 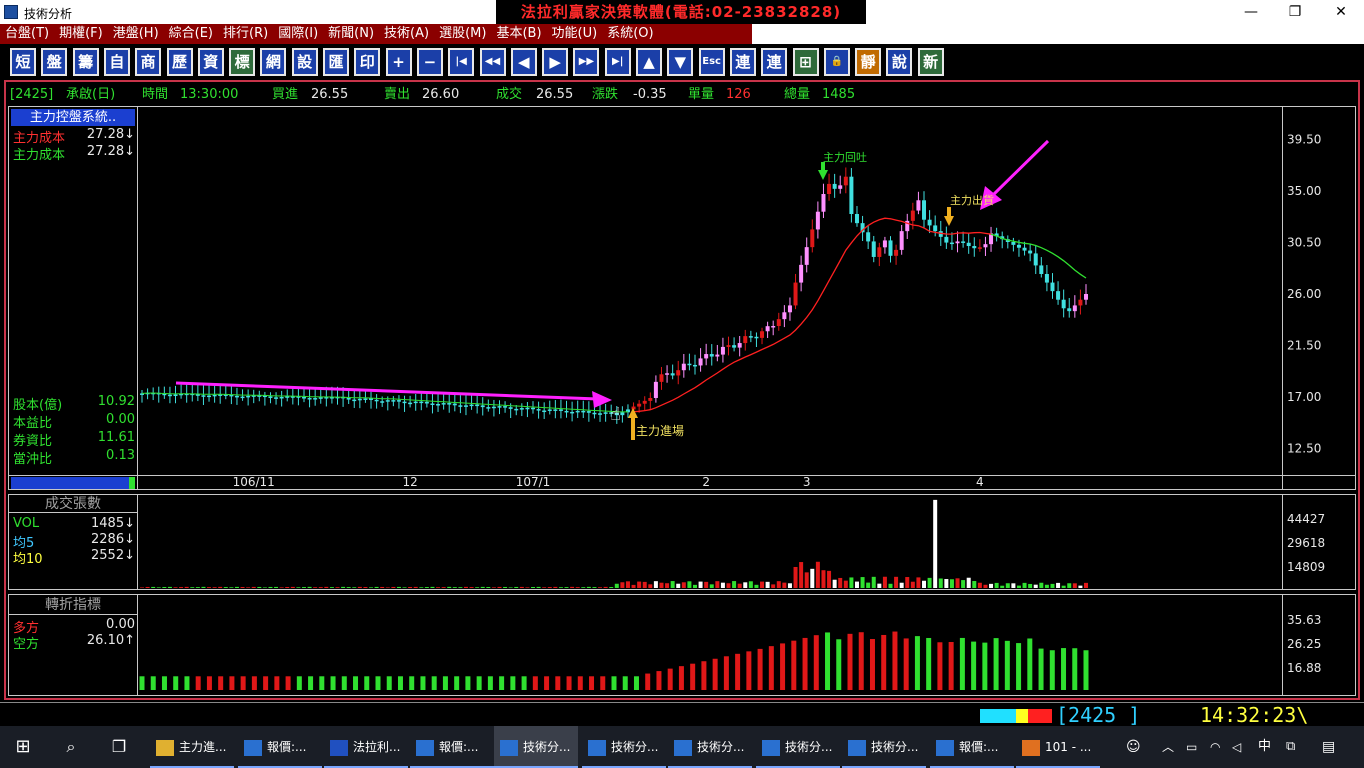 What do you see at coordinates (1219, 747) in the screenshot?
I see `wifi-icon: ◠` at bounding box center [1219, 747].